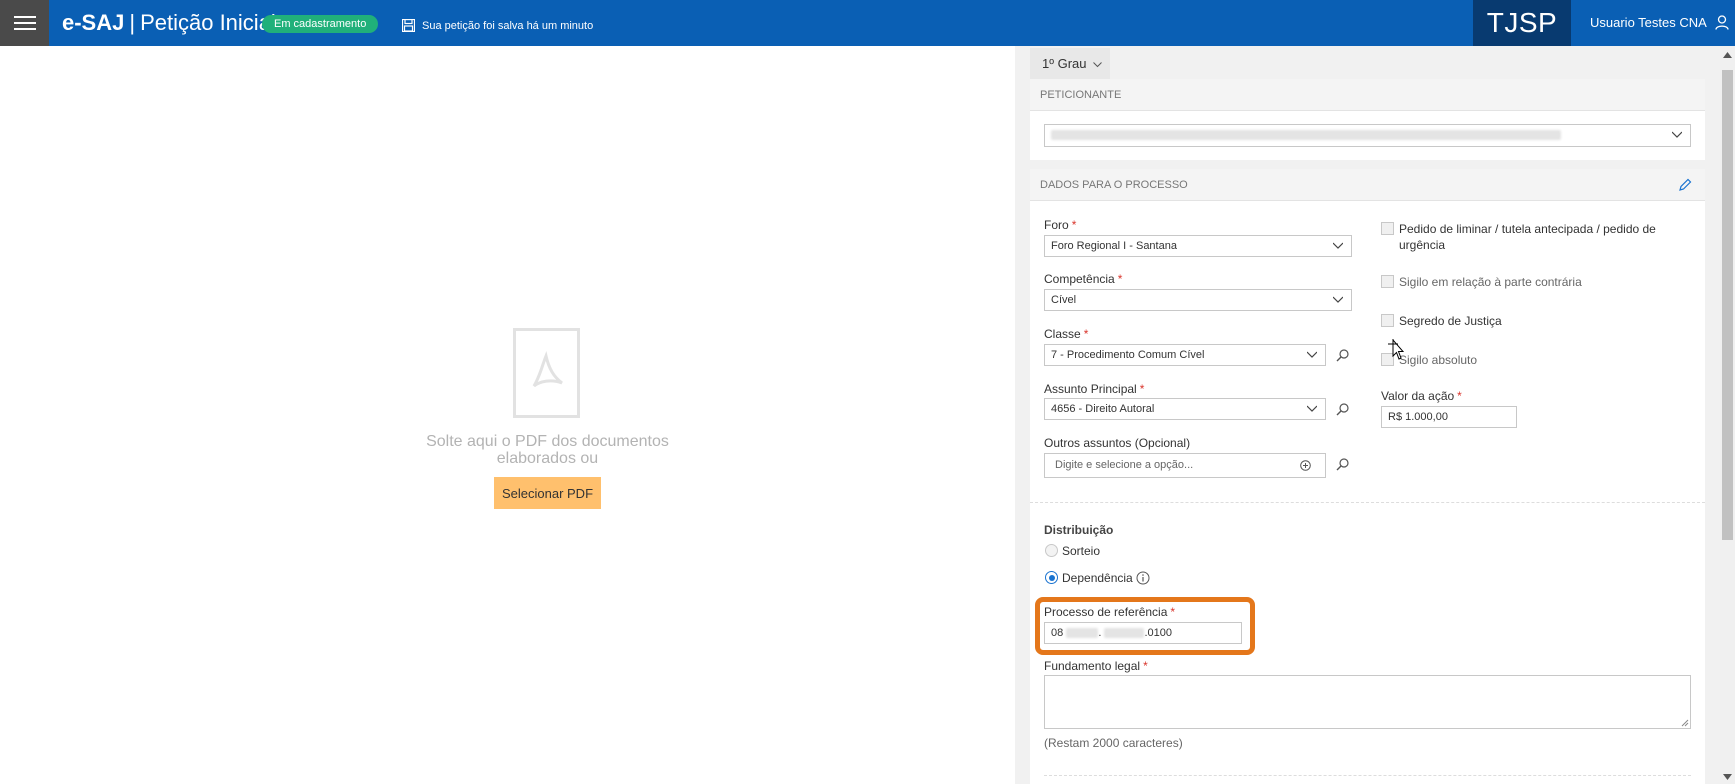 This screenshot has width=1735, height=784. I want to click on scroll-up-icon, so click(1727, 55).